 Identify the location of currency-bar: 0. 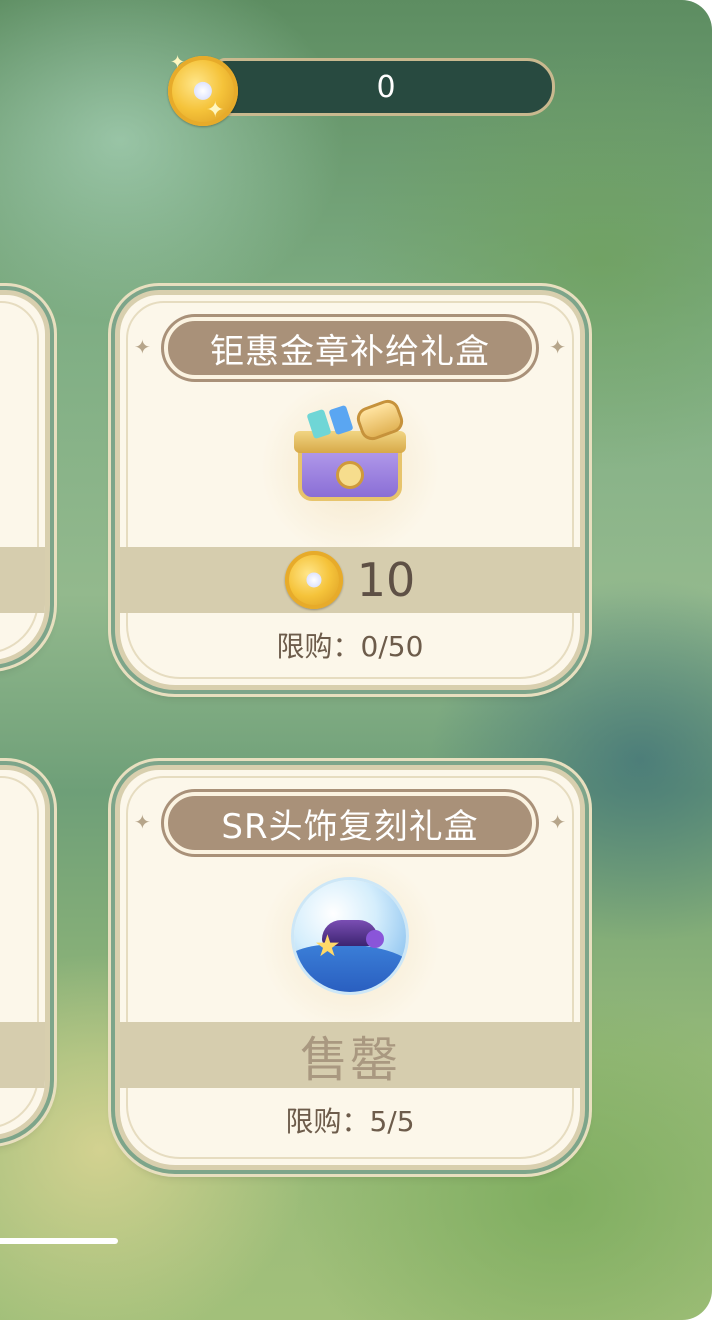
(385, 87).